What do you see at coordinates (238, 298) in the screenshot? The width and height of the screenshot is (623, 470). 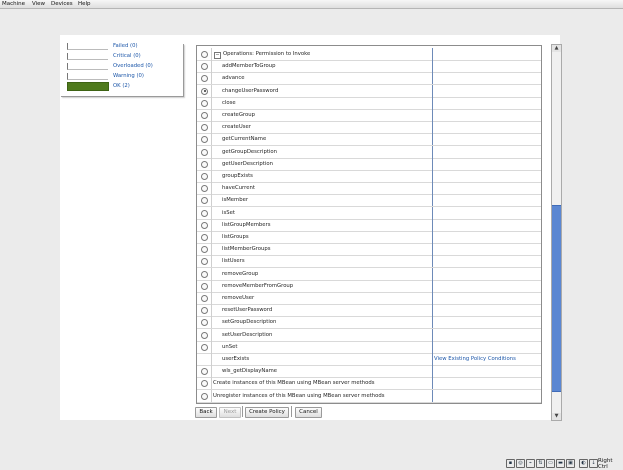 I see `operation-name: removeUser` at bounding box center [238, 298].